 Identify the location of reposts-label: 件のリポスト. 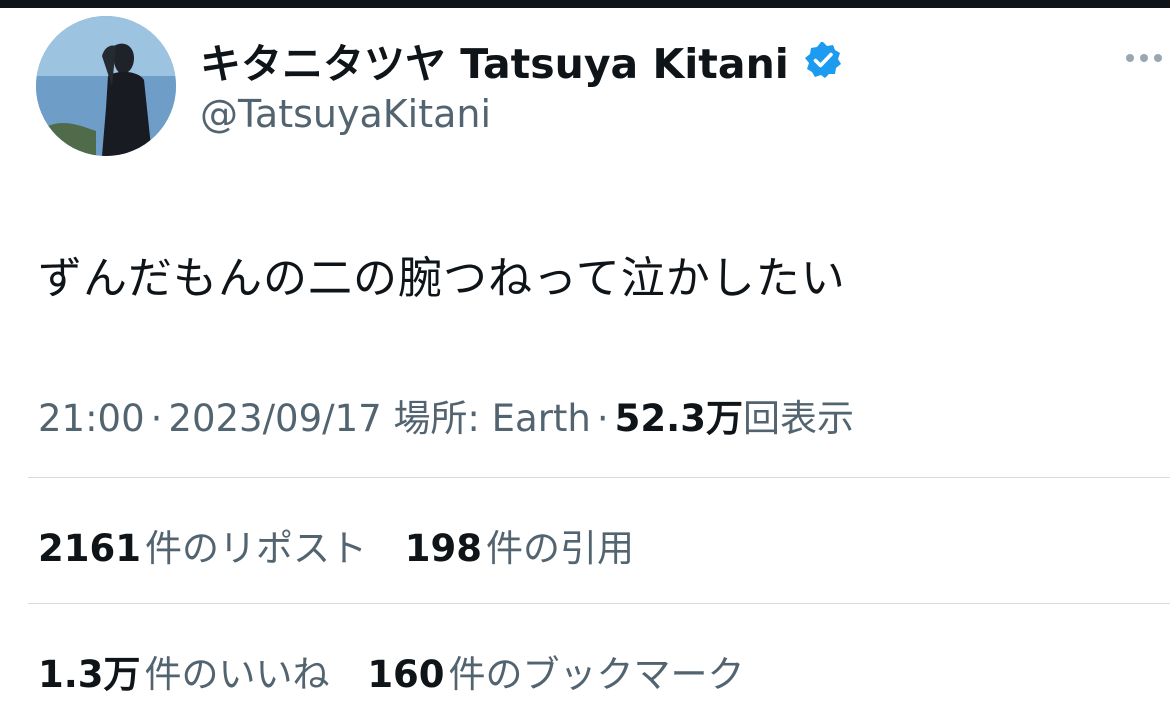
(255, 548).